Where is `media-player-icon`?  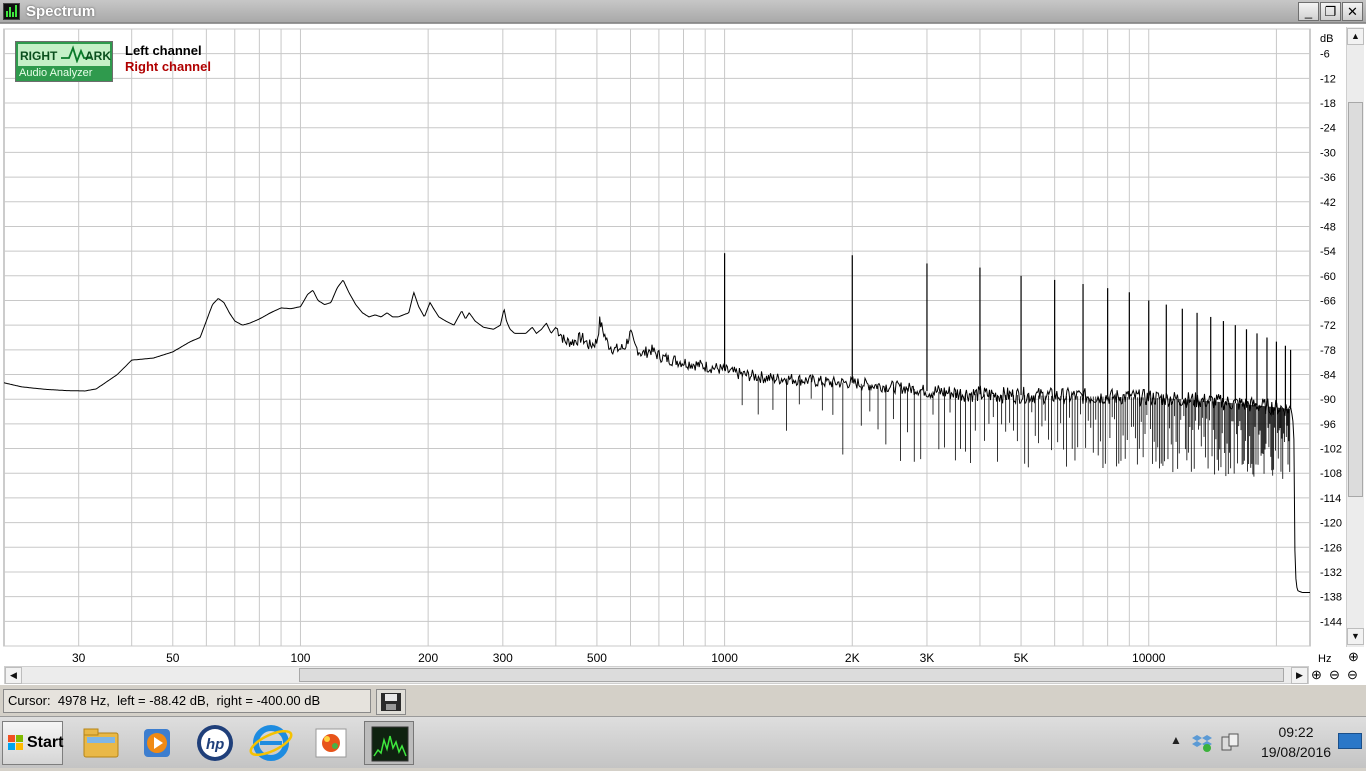 media-player-icon is located at coordinates (157, 743).